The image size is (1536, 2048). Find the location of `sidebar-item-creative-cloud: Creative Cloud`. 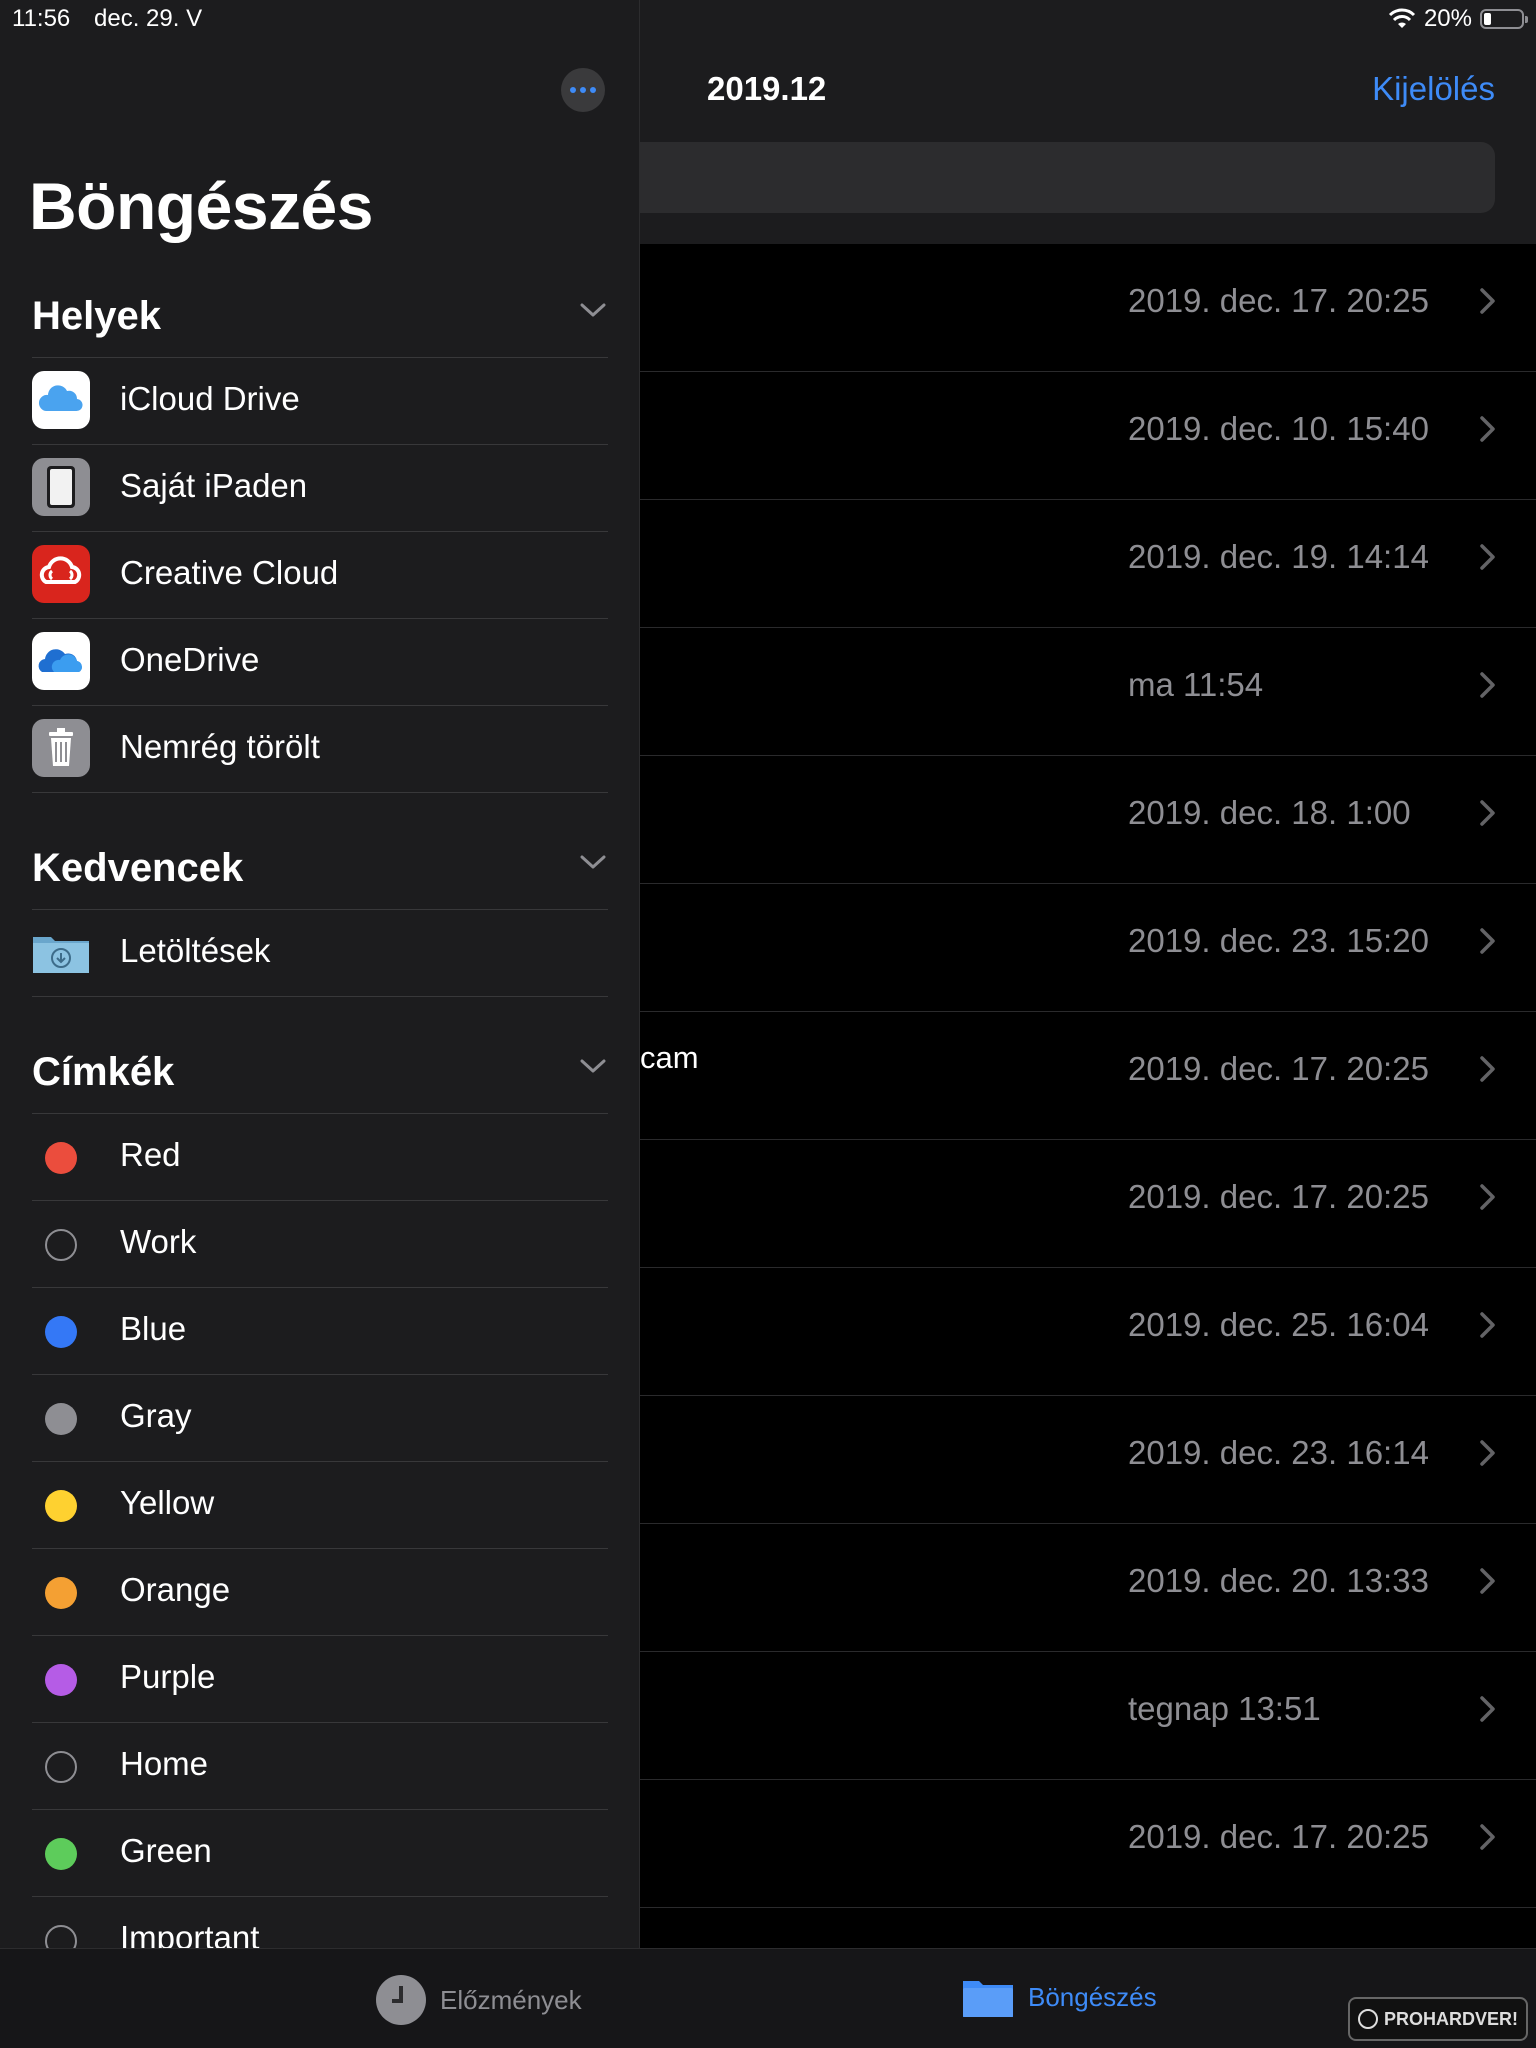

sidebar-item-creative-cloud: Creative Cloud is located at coordinates (320, 575).